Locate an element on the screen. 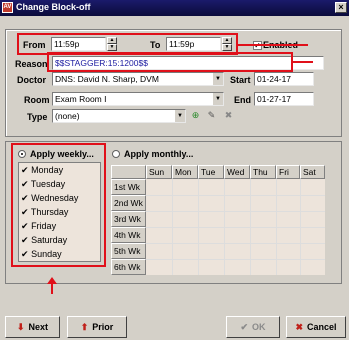  close-window-button: × is located at coordinates (341, 7).